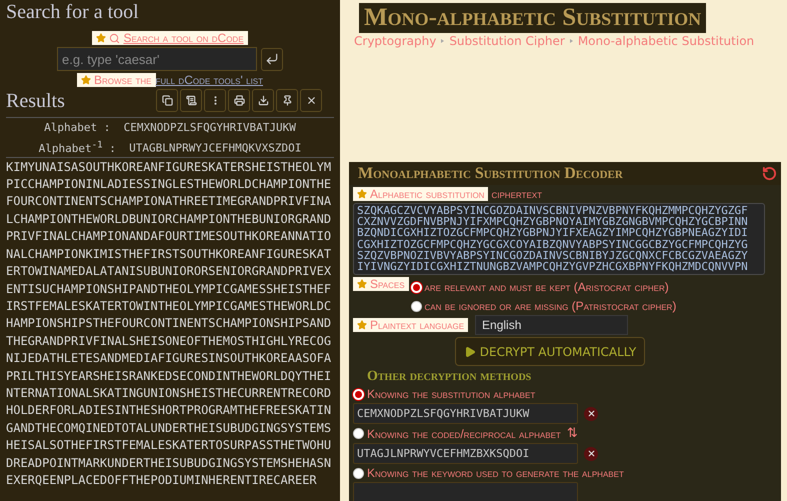 The height and width of the screenshot is (501, 787). I want to click on other-methods-heading: Other decryption methods, so click(449, 377).